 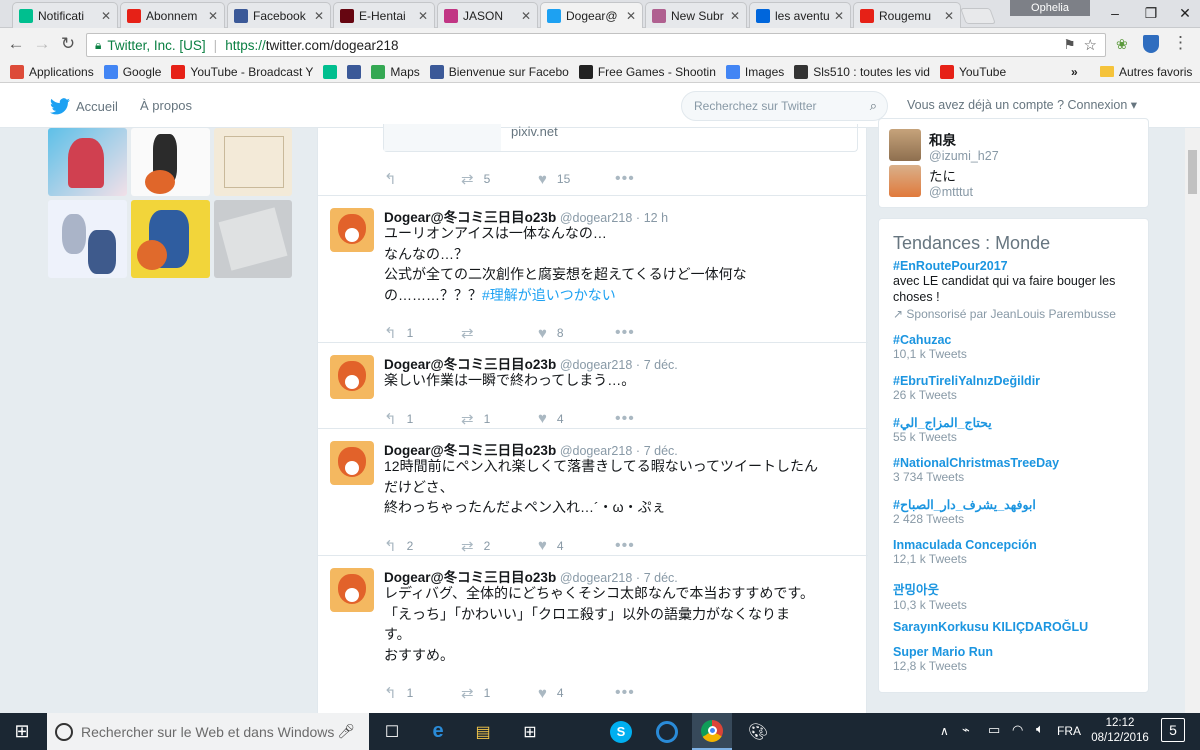 I want to click on minimize-icon: –, so click(x=1115, y=13).